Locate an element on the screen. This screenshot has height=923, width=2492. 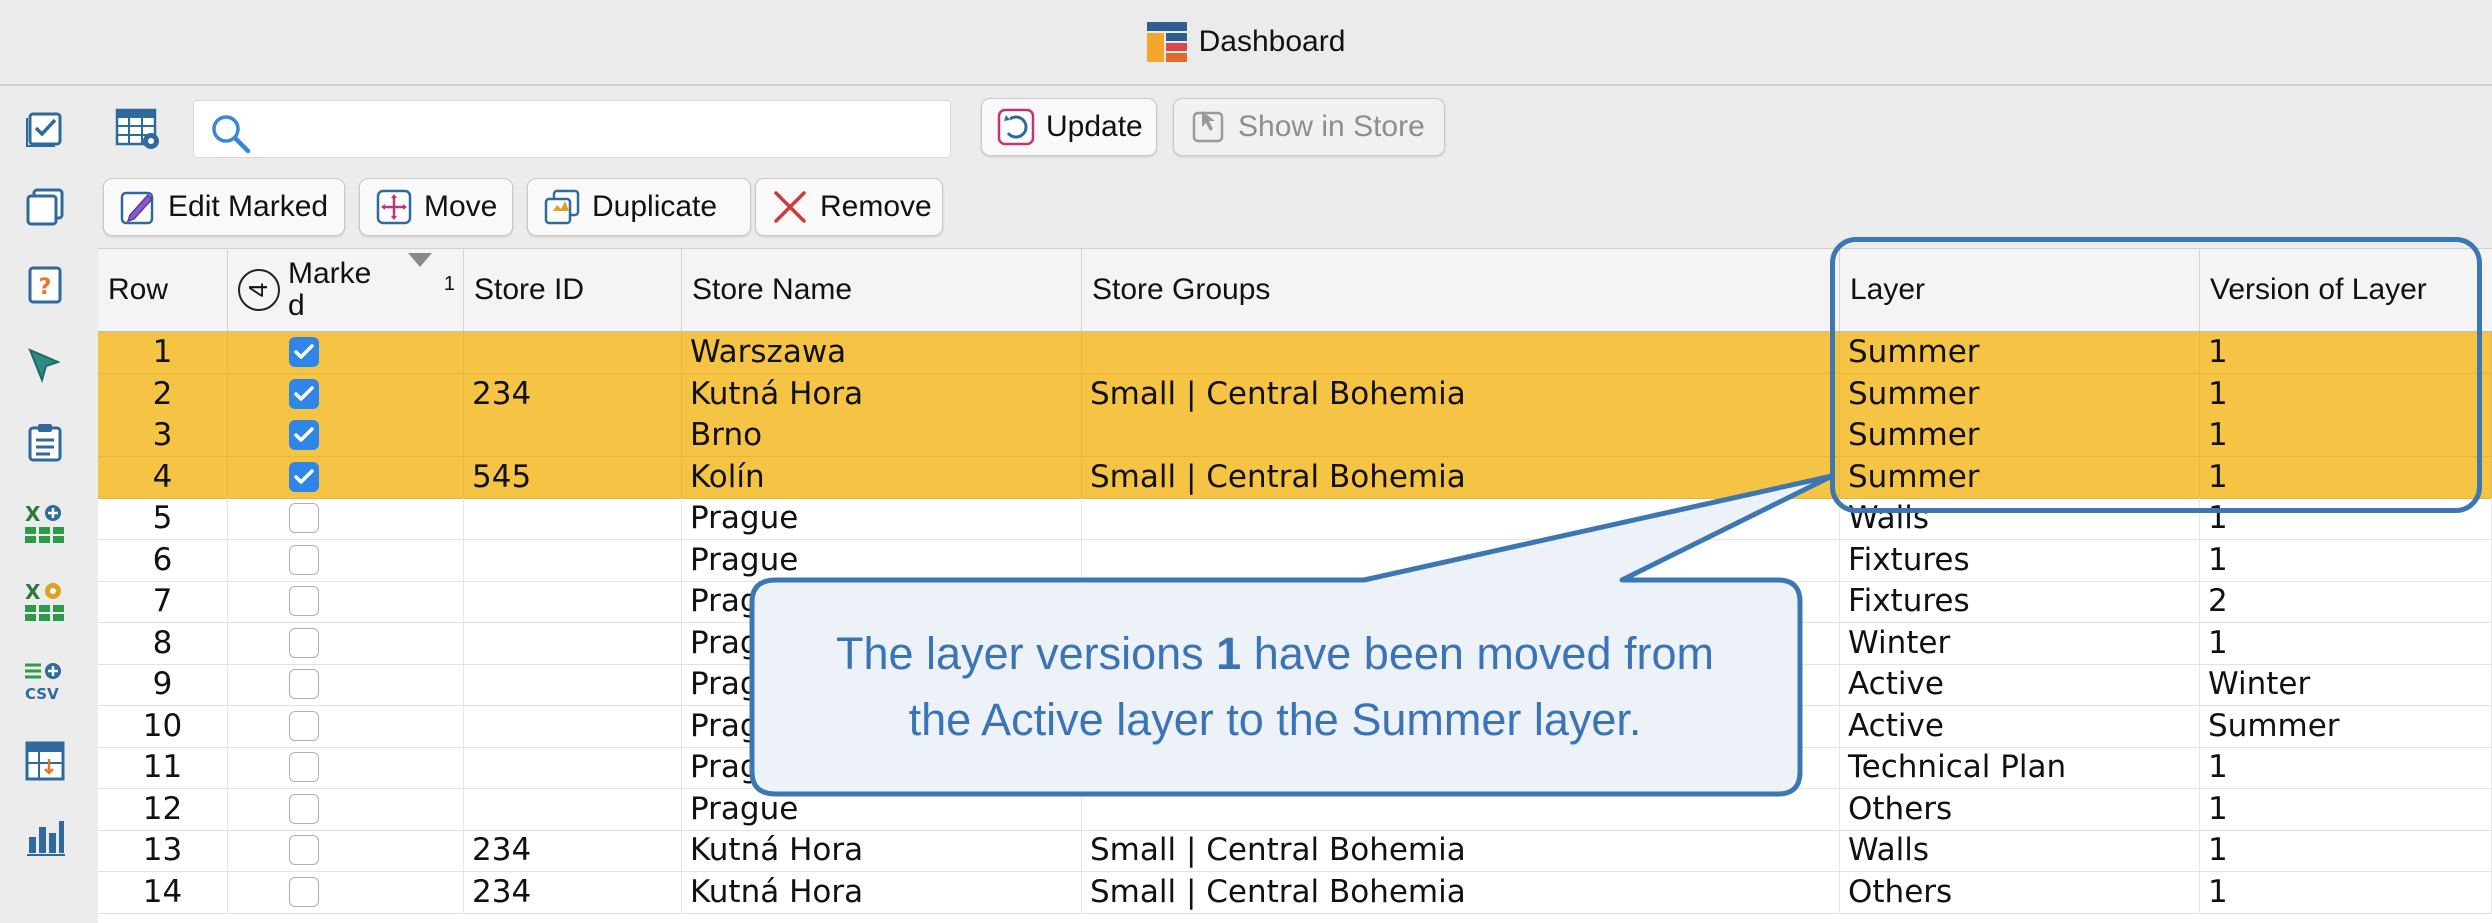
cell-layer: Winter is located at coordinates (2020, 643).